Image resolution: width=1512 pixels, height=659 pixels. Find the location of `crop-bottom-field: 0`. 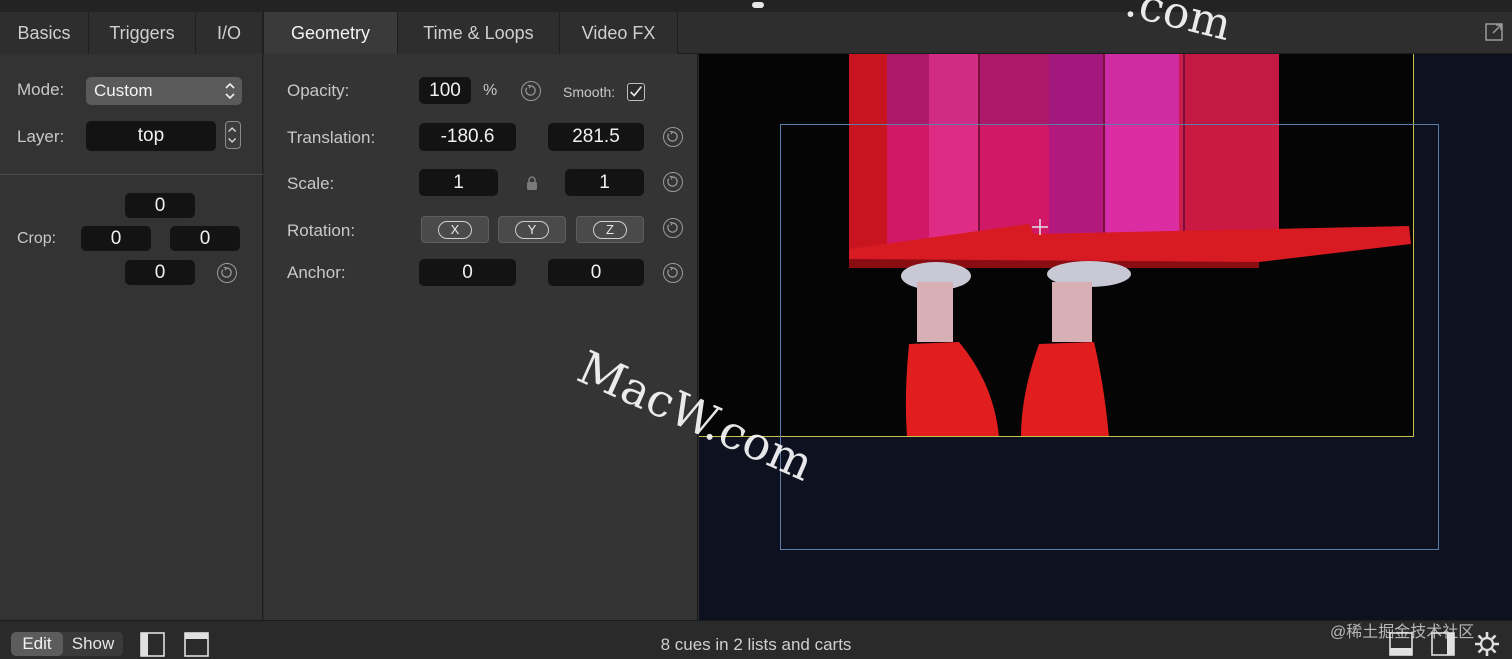

crop-bottom-field: 0 is located at coordinates (160, 272).